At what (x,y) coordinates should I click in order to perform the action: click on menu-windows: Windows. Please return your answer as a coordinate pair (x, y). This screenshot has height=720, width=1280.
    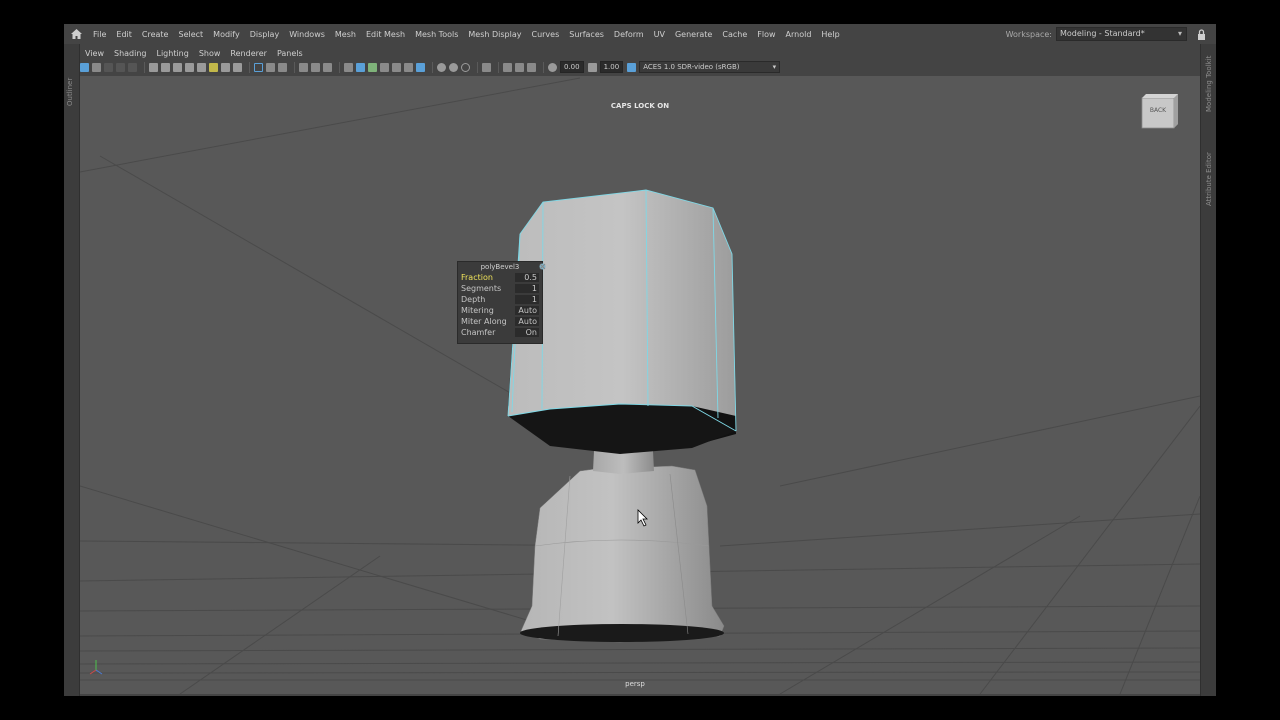
    Looking at the image, I should click on (307, 34).